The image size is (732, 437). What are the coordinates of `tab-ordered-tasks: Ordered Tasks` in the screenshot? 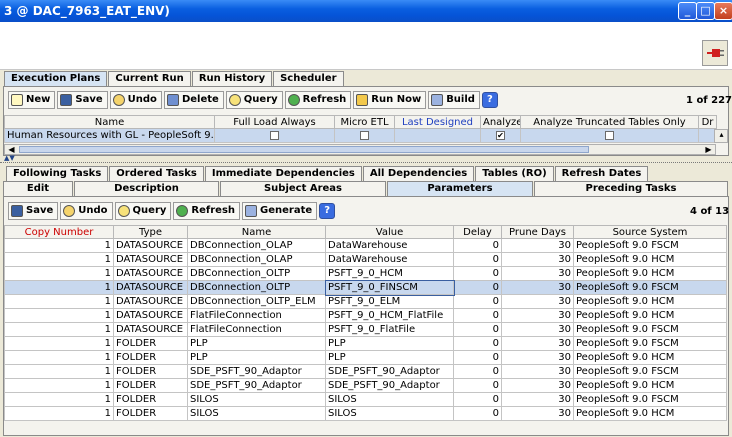 It's located at (156, 173).